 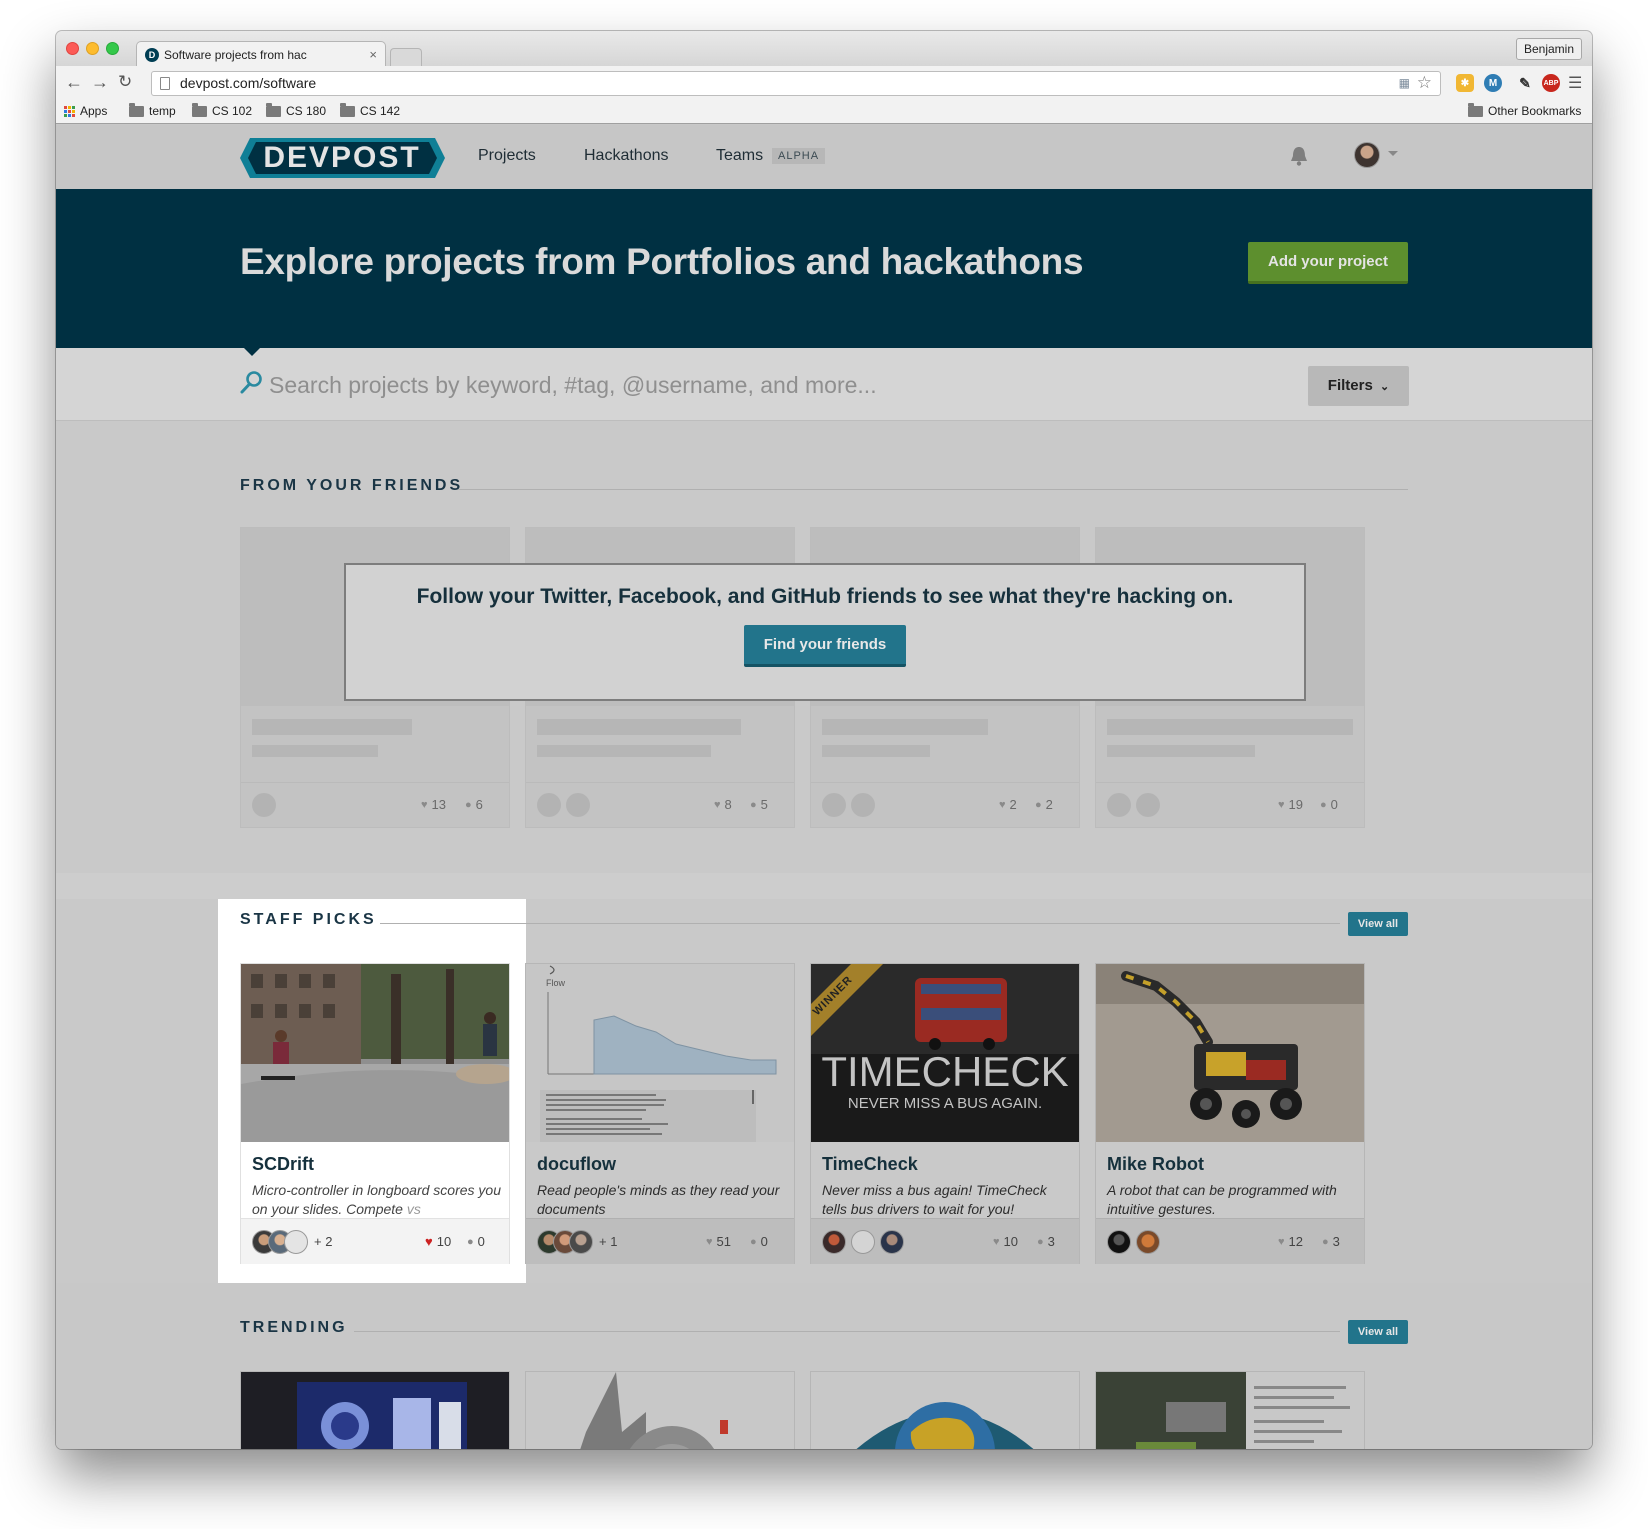 I want to click on project-title: SCDrift, so click(x=283, y=1164).